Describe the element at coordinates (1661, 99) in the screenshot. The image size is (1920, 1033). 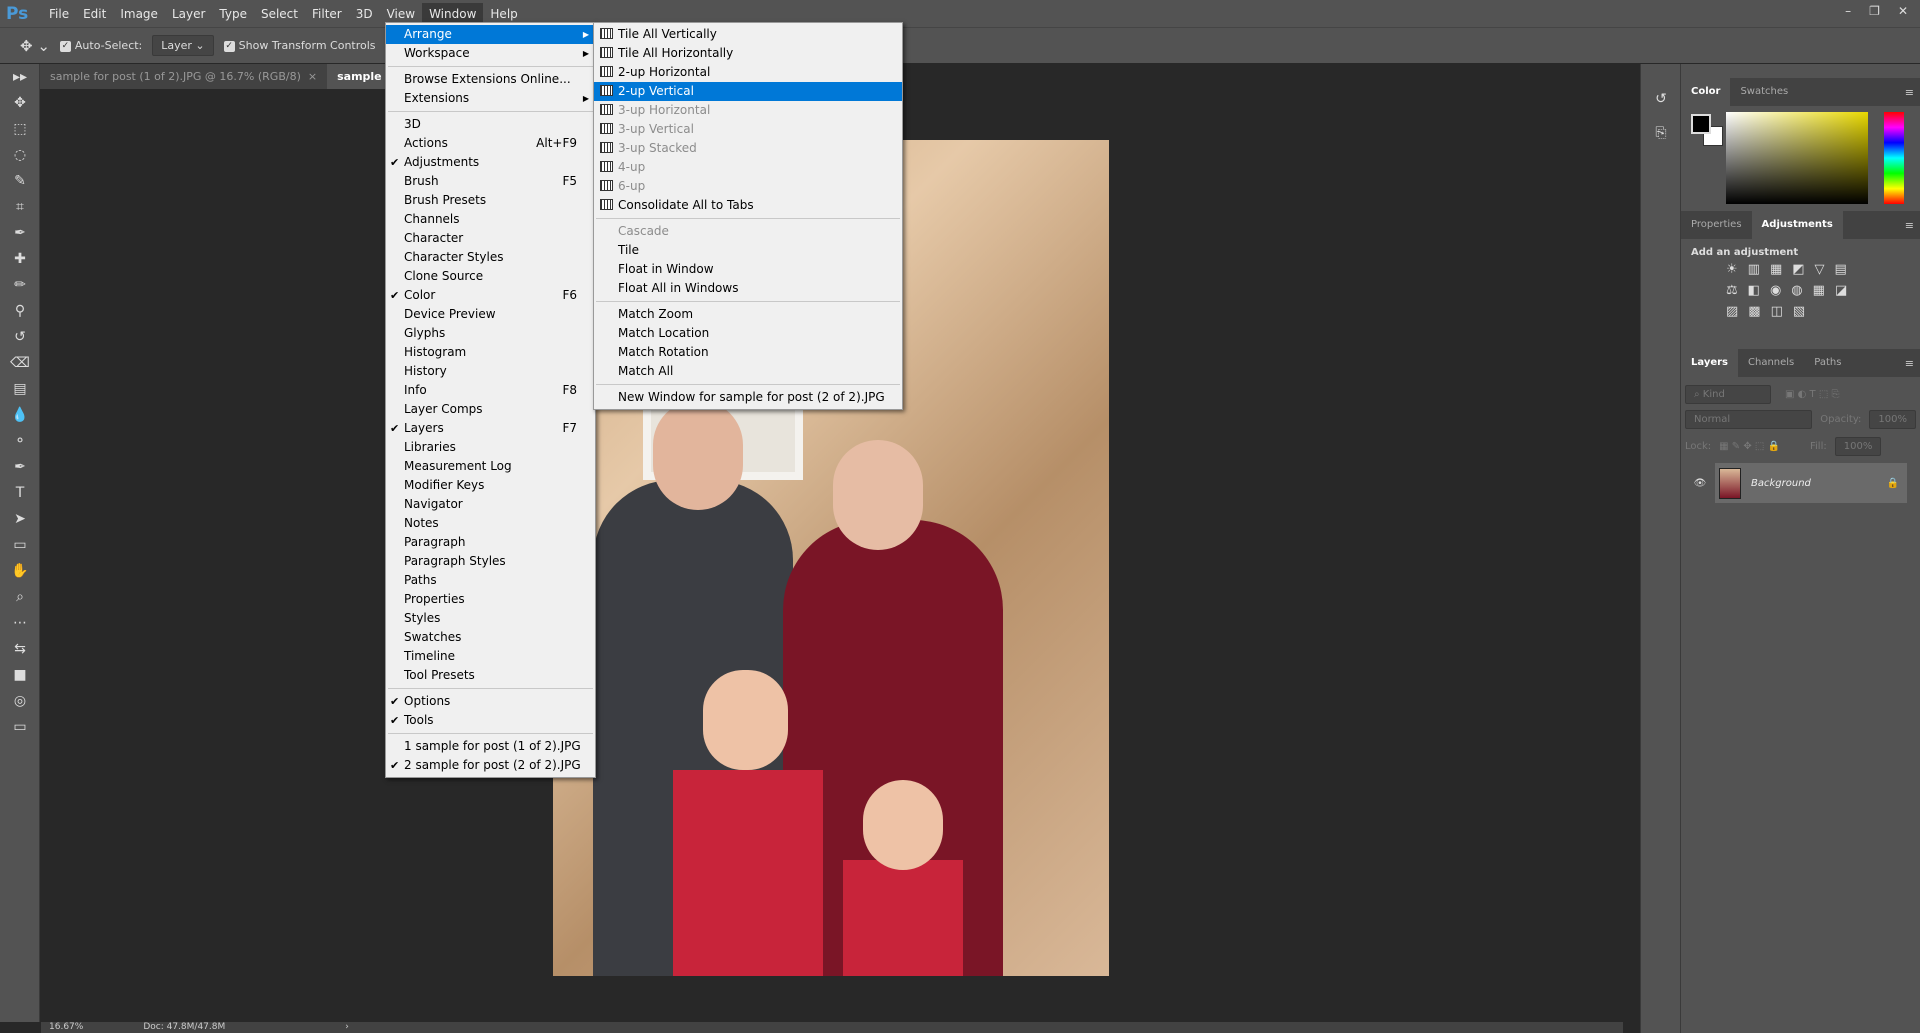
I see `history-icon: ↺` at that location.